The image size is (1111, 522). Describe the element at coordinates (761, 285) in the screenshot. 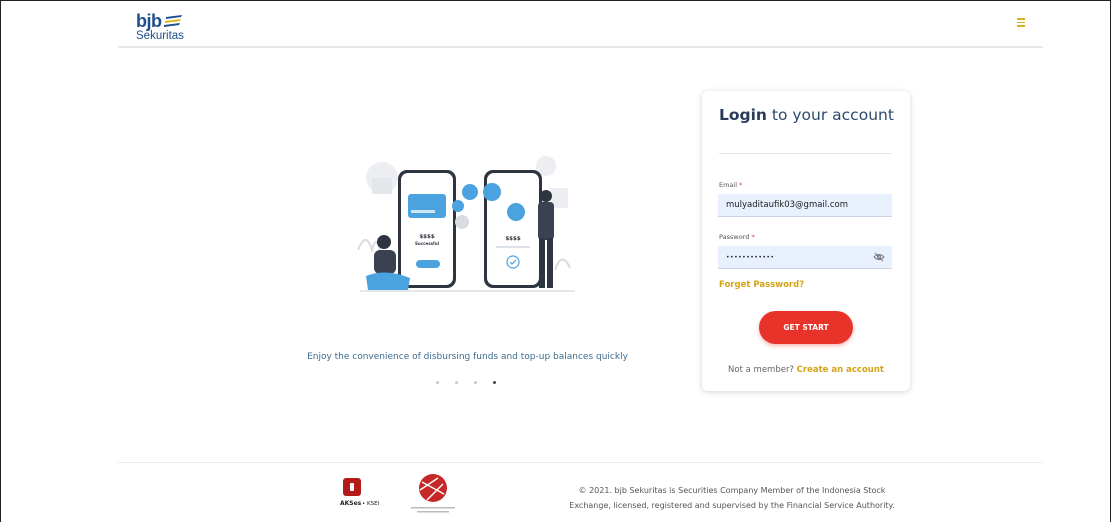

I see `forgot-password-link: Forget Password?` at that location.